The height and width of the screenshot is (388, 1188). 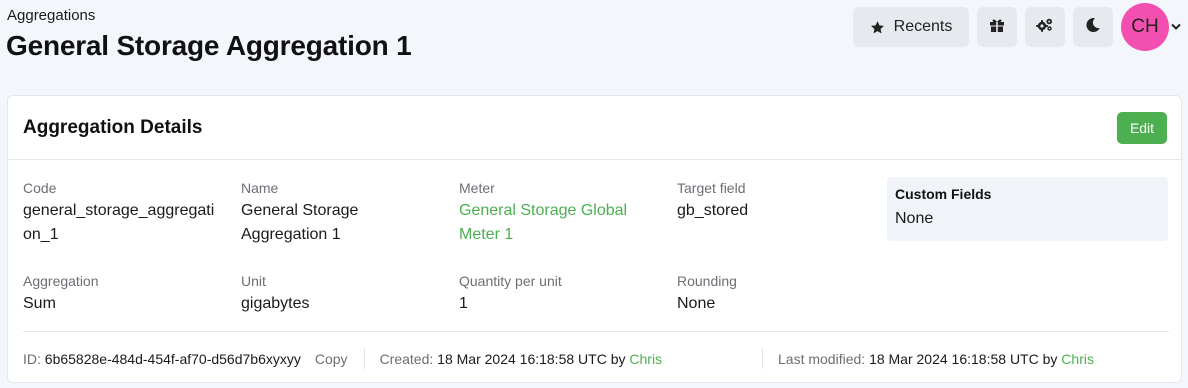 What do you see at coordinates (1077, 359) in the screenshot?
I see `modified-by-link: Chris` at bounding box center [1077, 359].